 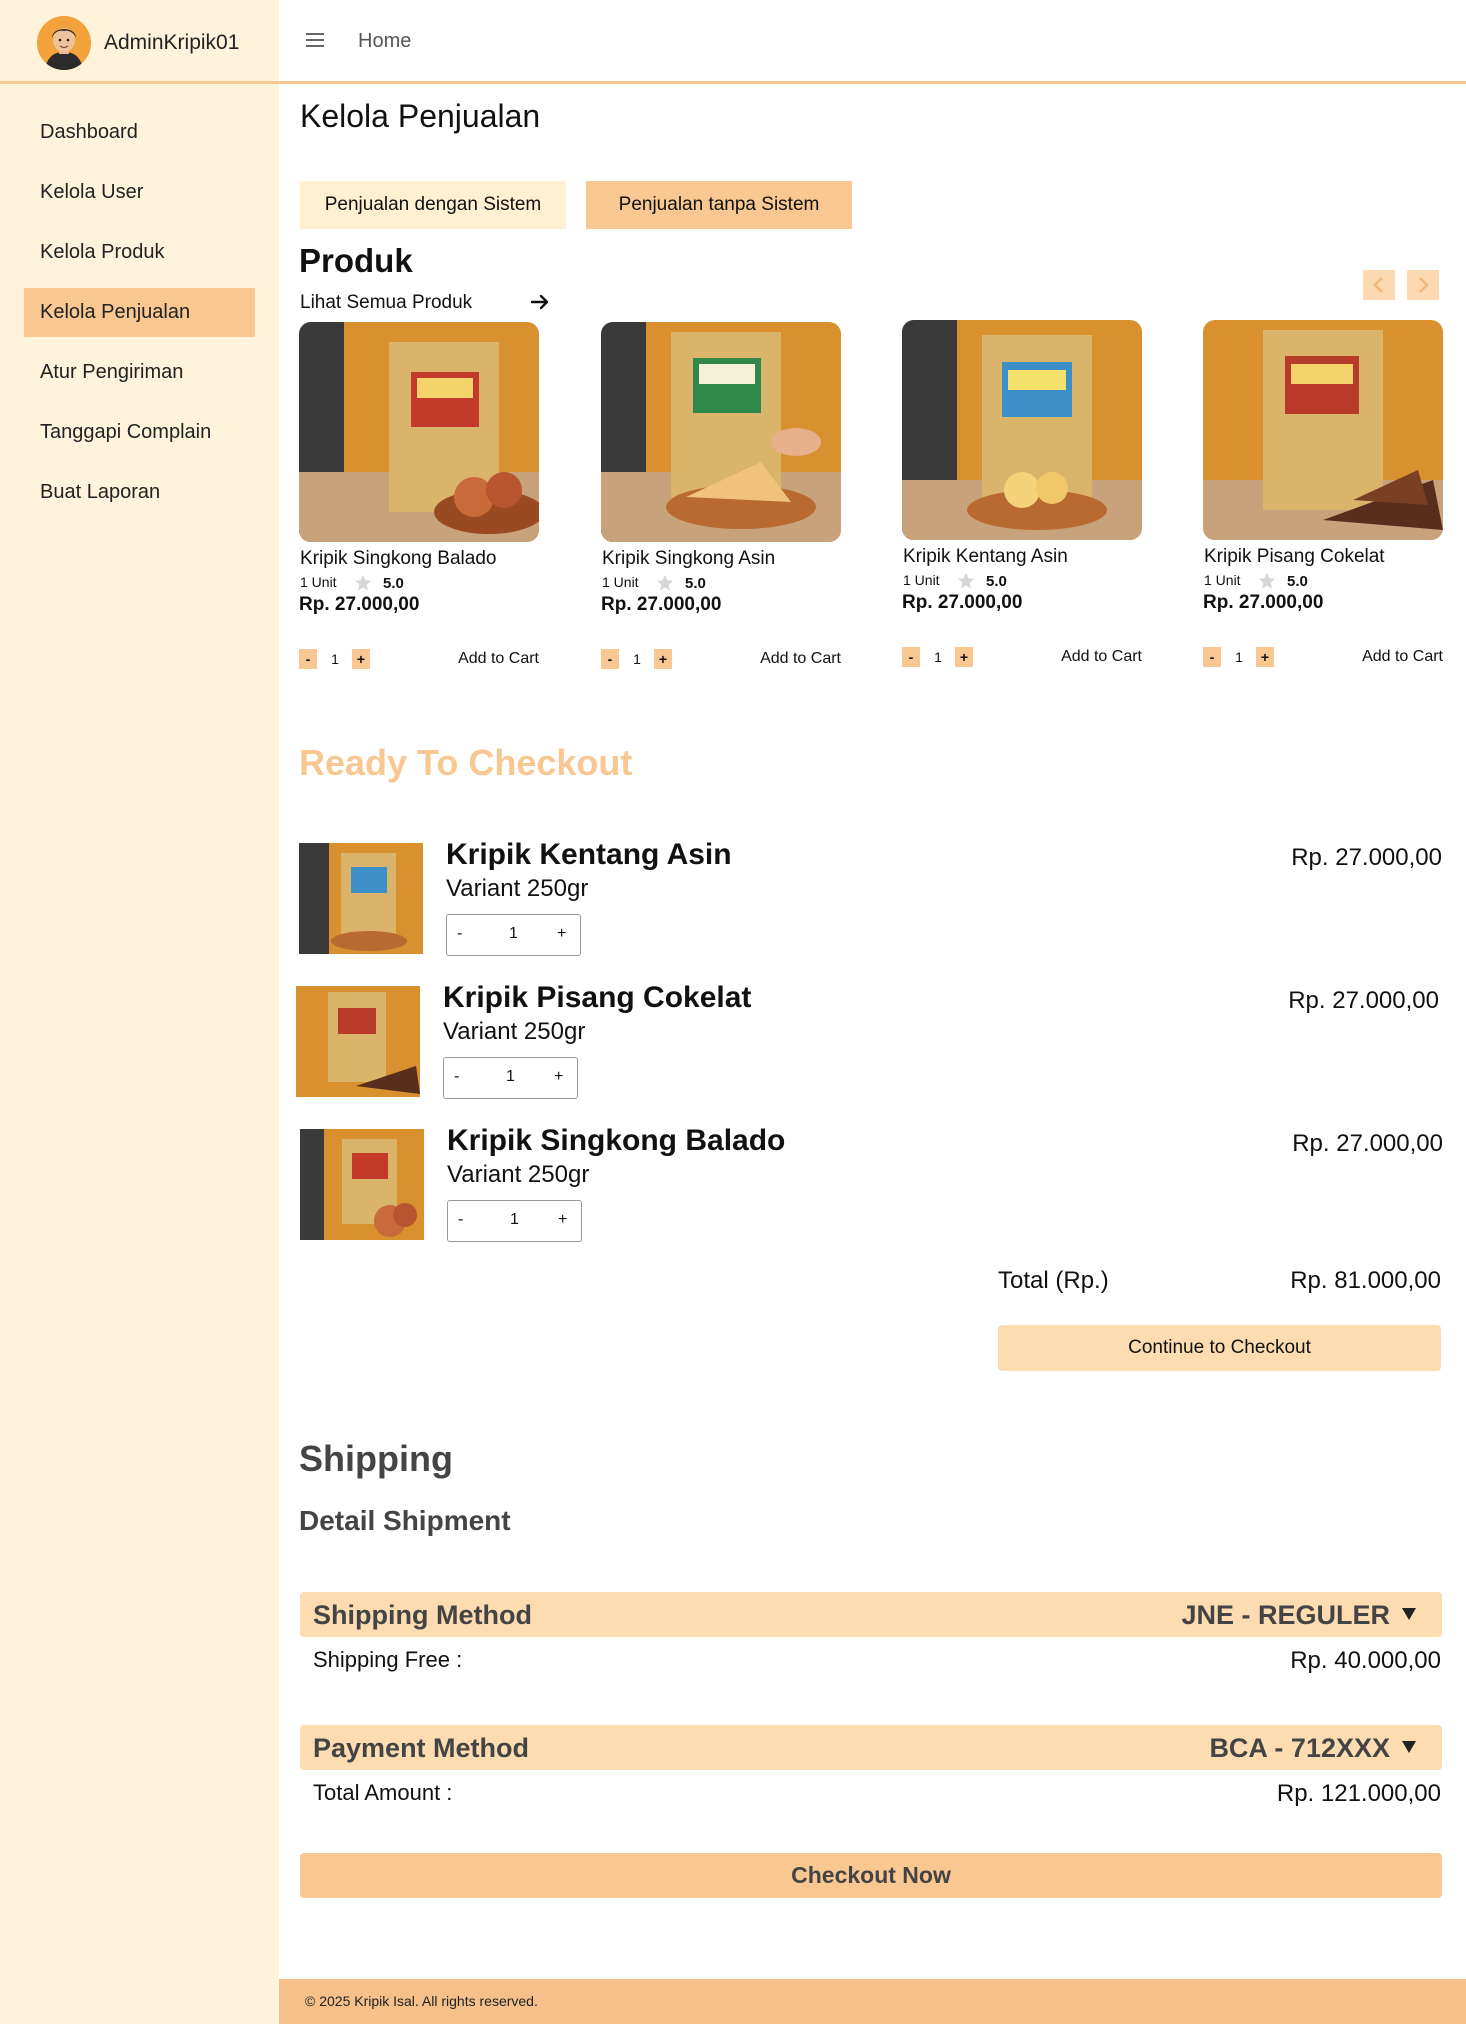 I want to click on product-name: Kripik Kentang Asin, so click(x=985, y=556).